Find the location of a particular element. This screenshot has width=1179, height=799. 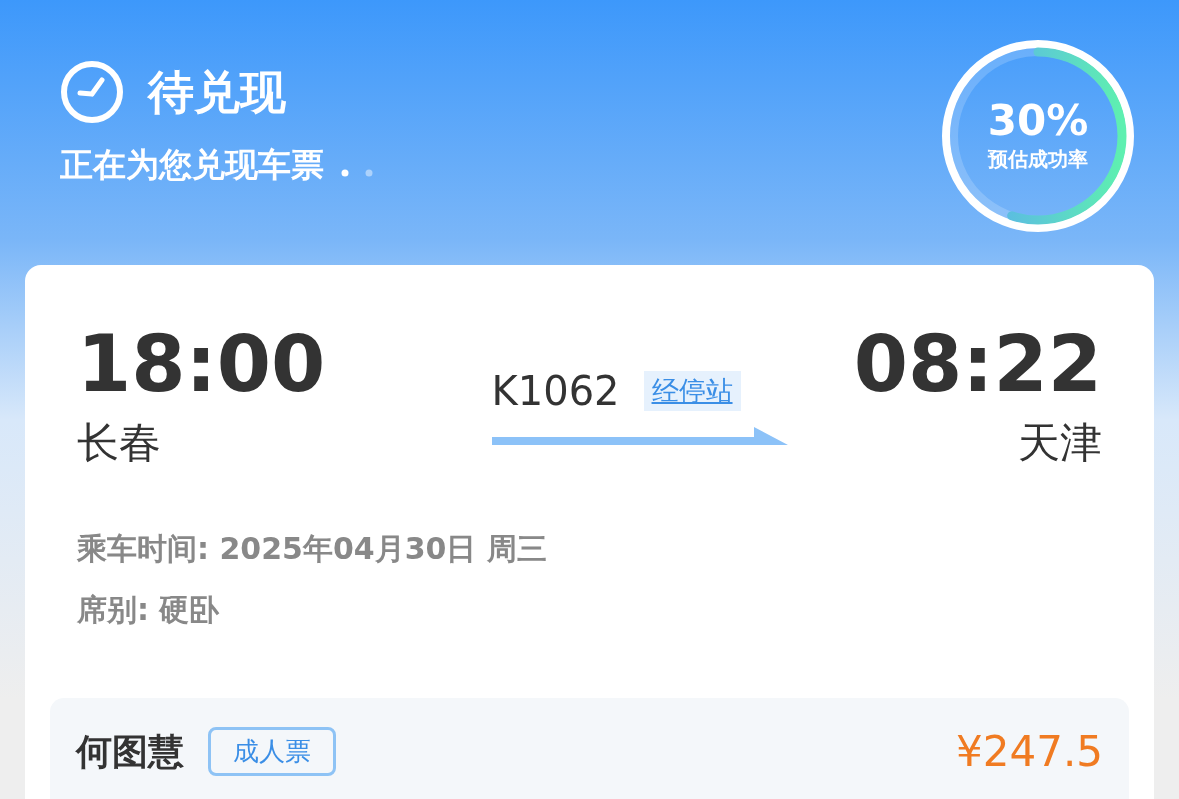

ticket-price: ¥247.5 is located at coordinates (1029, 752).